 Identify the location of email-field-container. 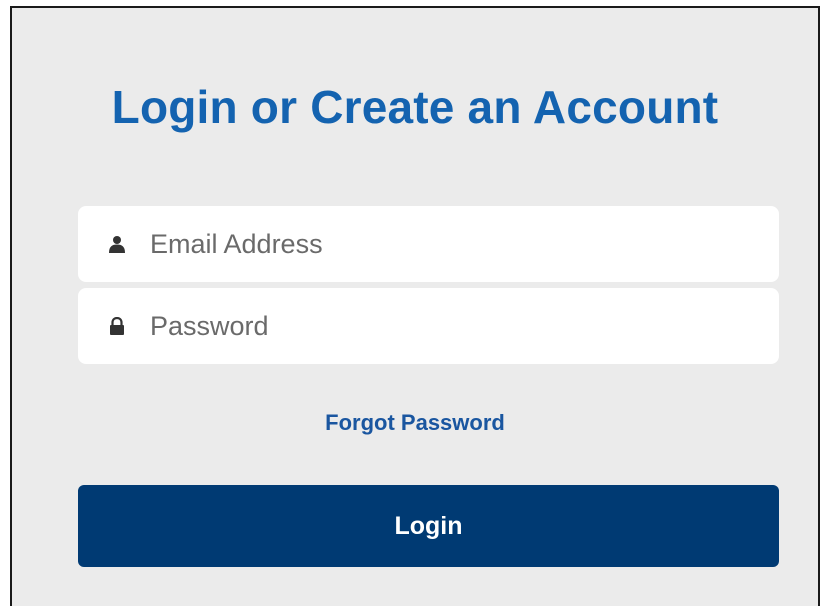
(428, 244).